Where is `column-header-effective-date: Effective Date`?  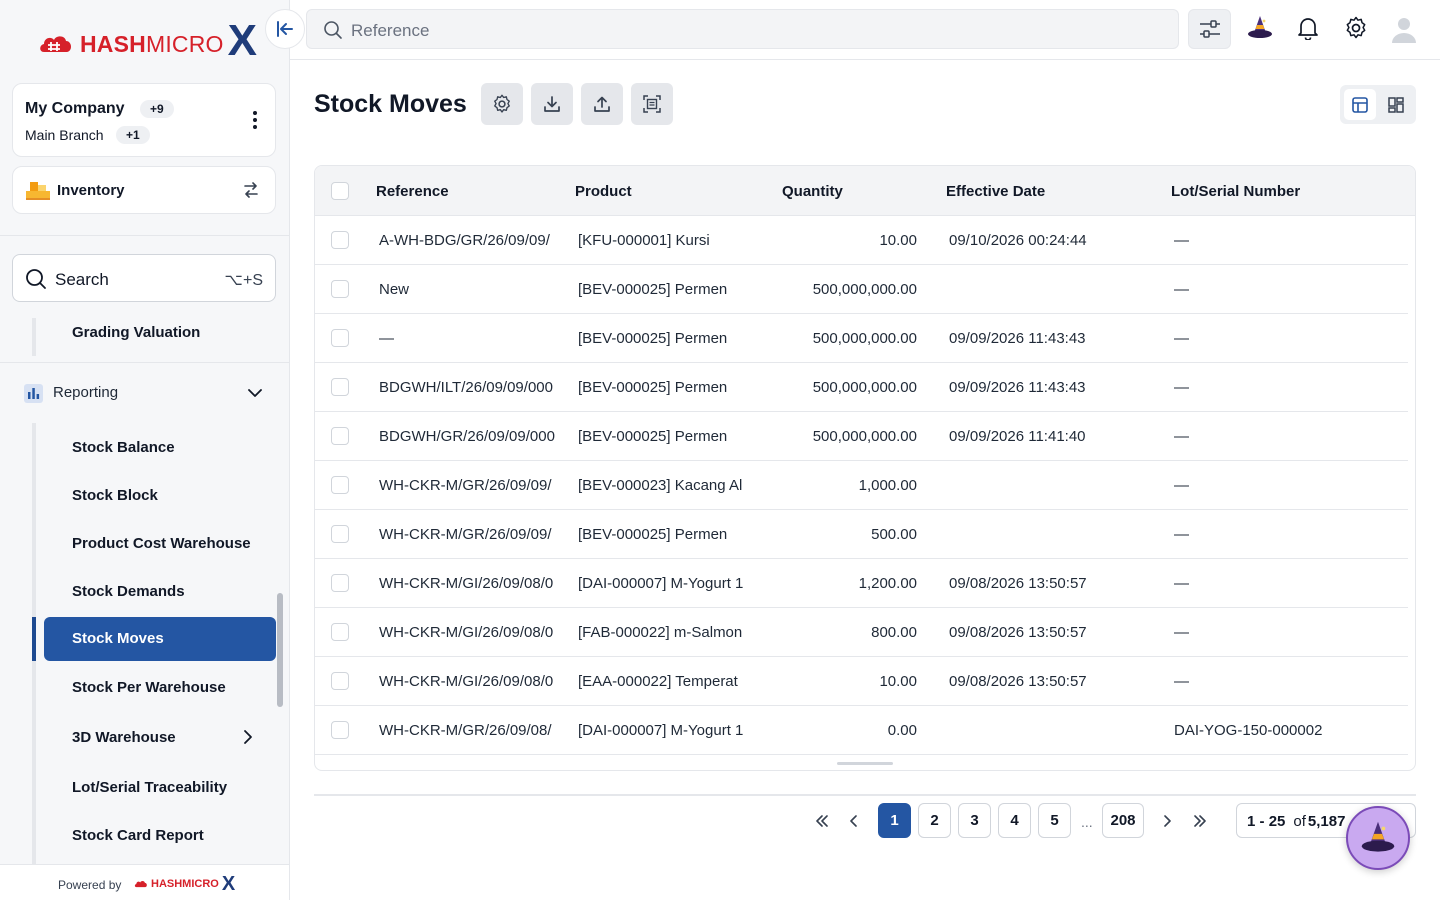
column-header-effective-date: Effective Date is located at coordinates (995, 191).